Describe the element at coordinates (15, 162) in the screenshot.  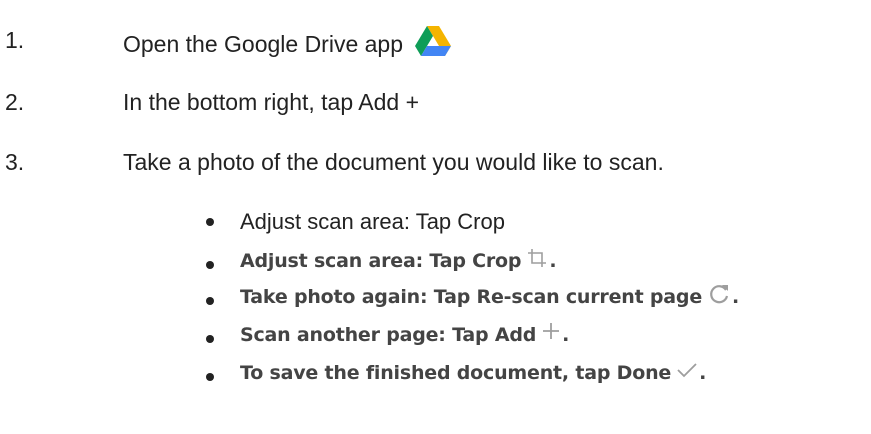
I see `step-number: 3.` at that location.